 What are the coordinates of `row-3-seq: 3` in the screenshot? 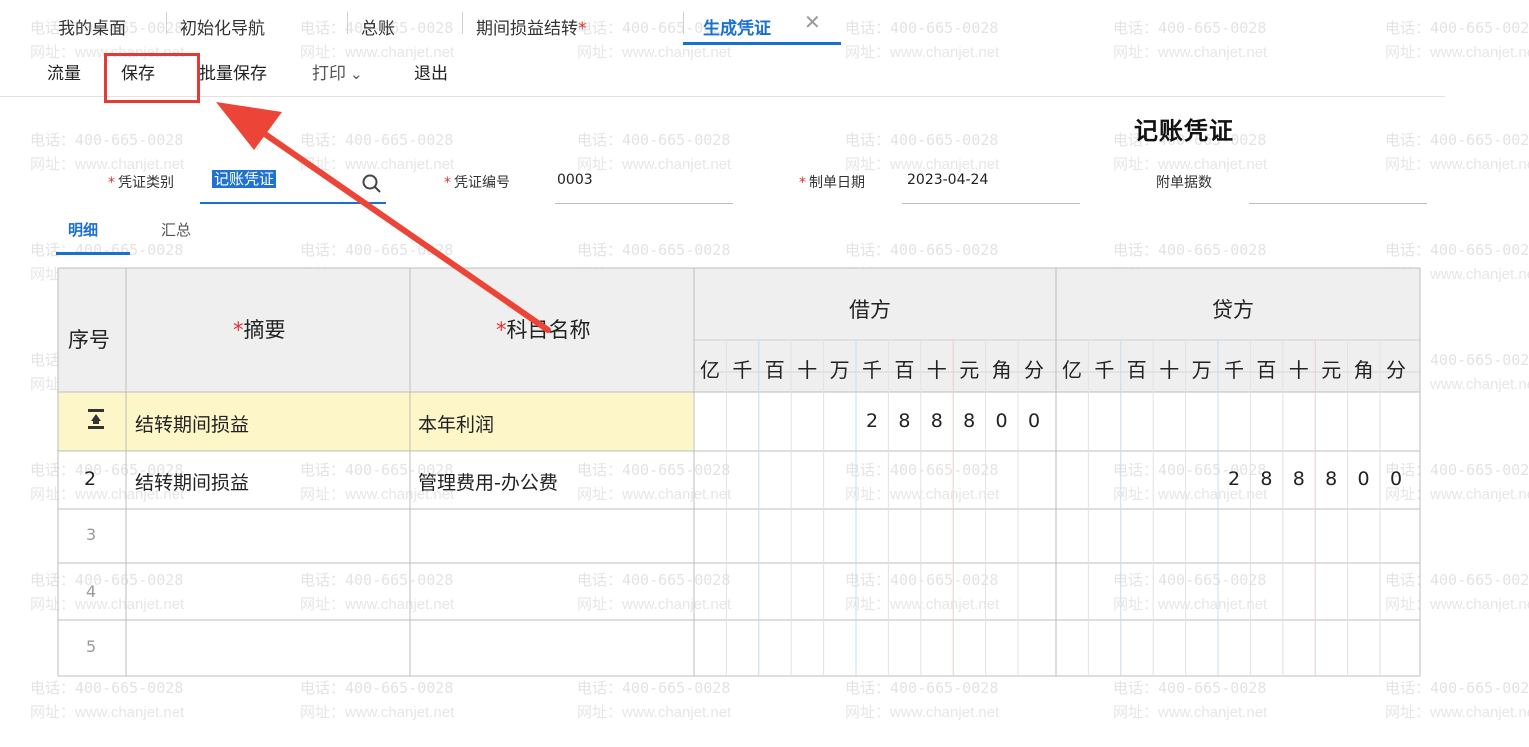 It's located at (91, 534).